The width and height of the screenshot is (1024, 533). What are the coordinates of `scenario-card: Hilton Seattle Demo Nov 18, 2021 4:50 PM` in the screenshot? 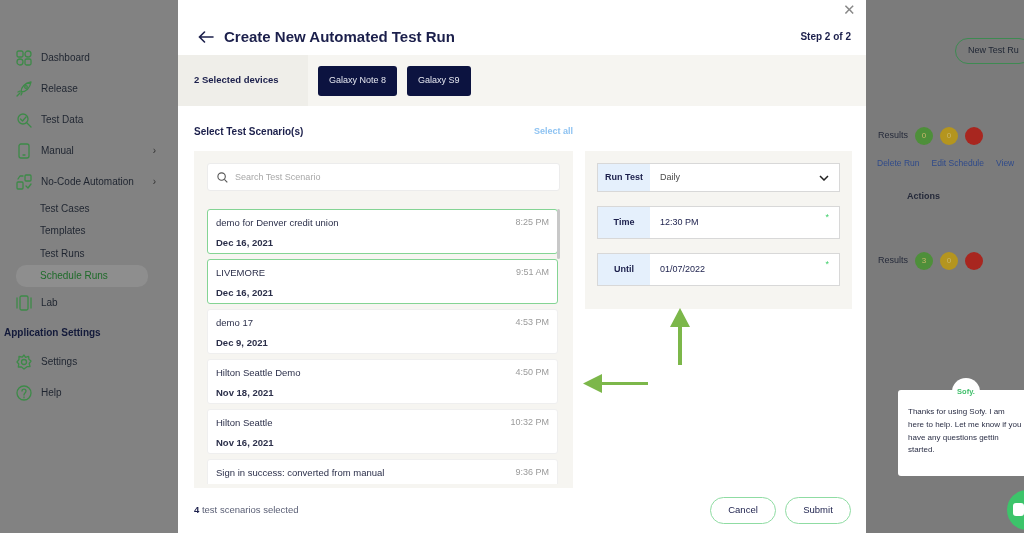 It's located at (382, 381).